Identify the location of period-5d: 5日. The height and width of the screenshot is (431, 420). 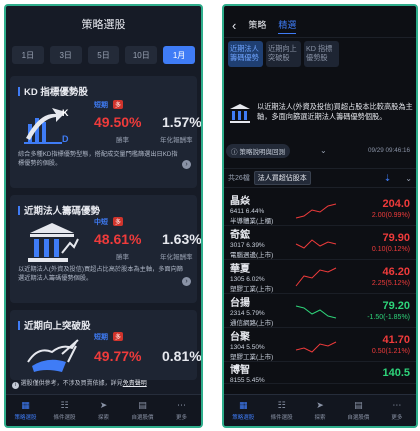
(103, 55).